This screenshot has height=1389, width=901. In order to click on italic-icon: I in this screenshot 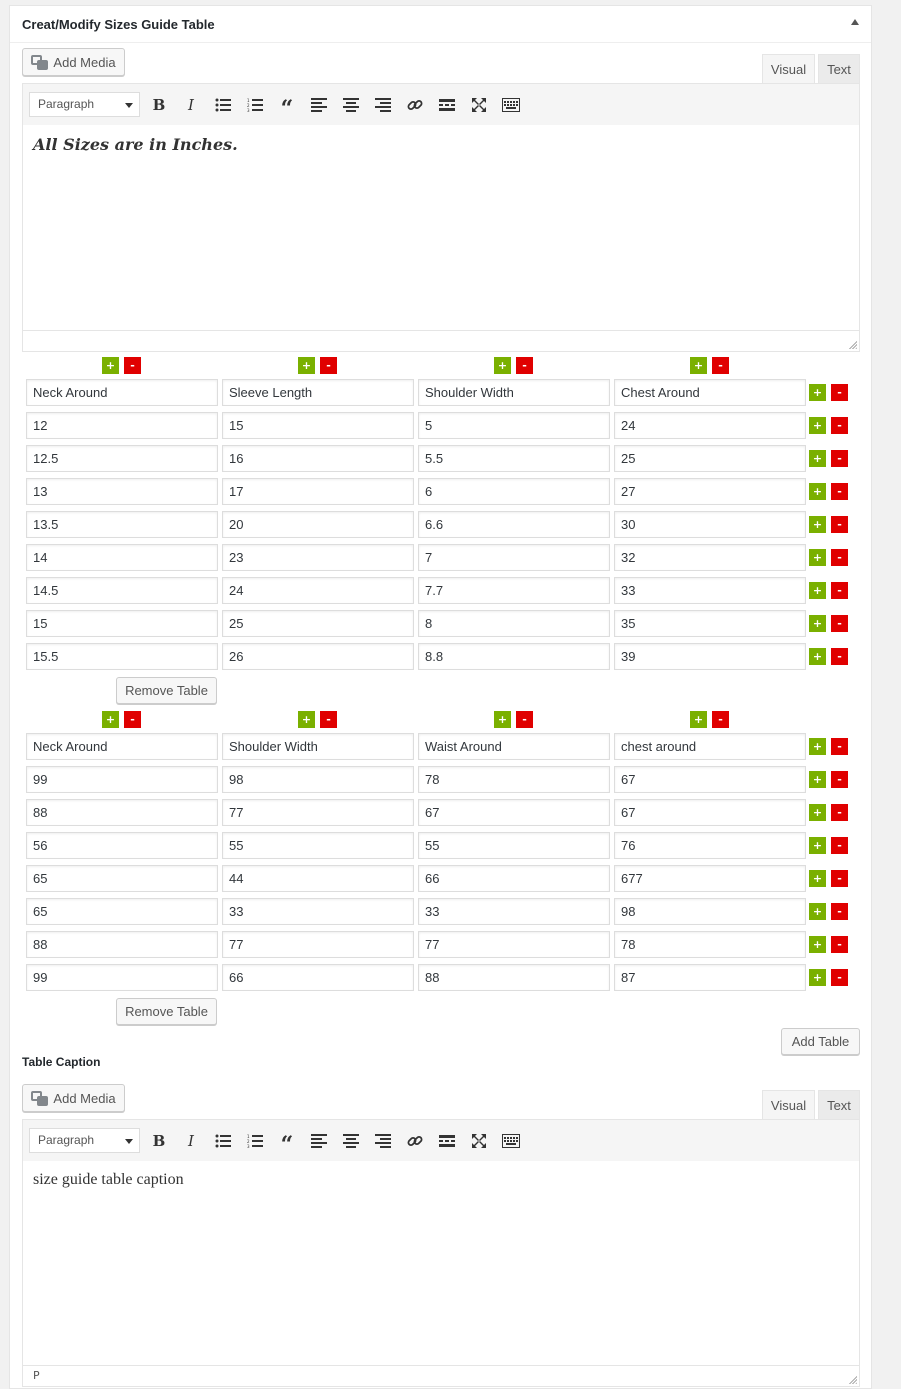, I will do `click(191, 105)`.